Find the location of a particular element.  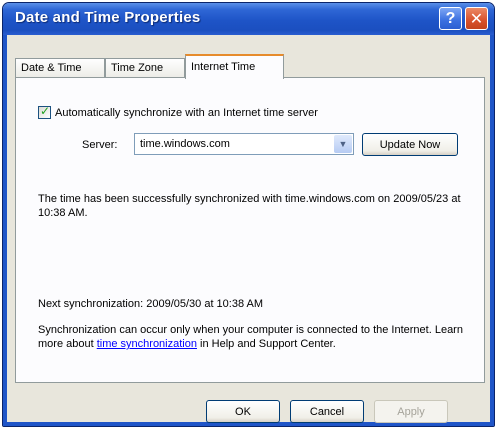

window-frame-right is located at coordinates (492, 230).